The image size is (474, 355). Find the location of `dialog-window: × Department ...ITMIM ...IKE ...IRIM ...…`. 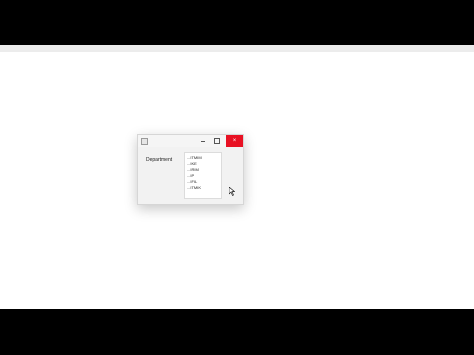

dialog-window: × Department ...ITMIM ...IKE ...IRIM ...… is located at coordinates (190, 169).